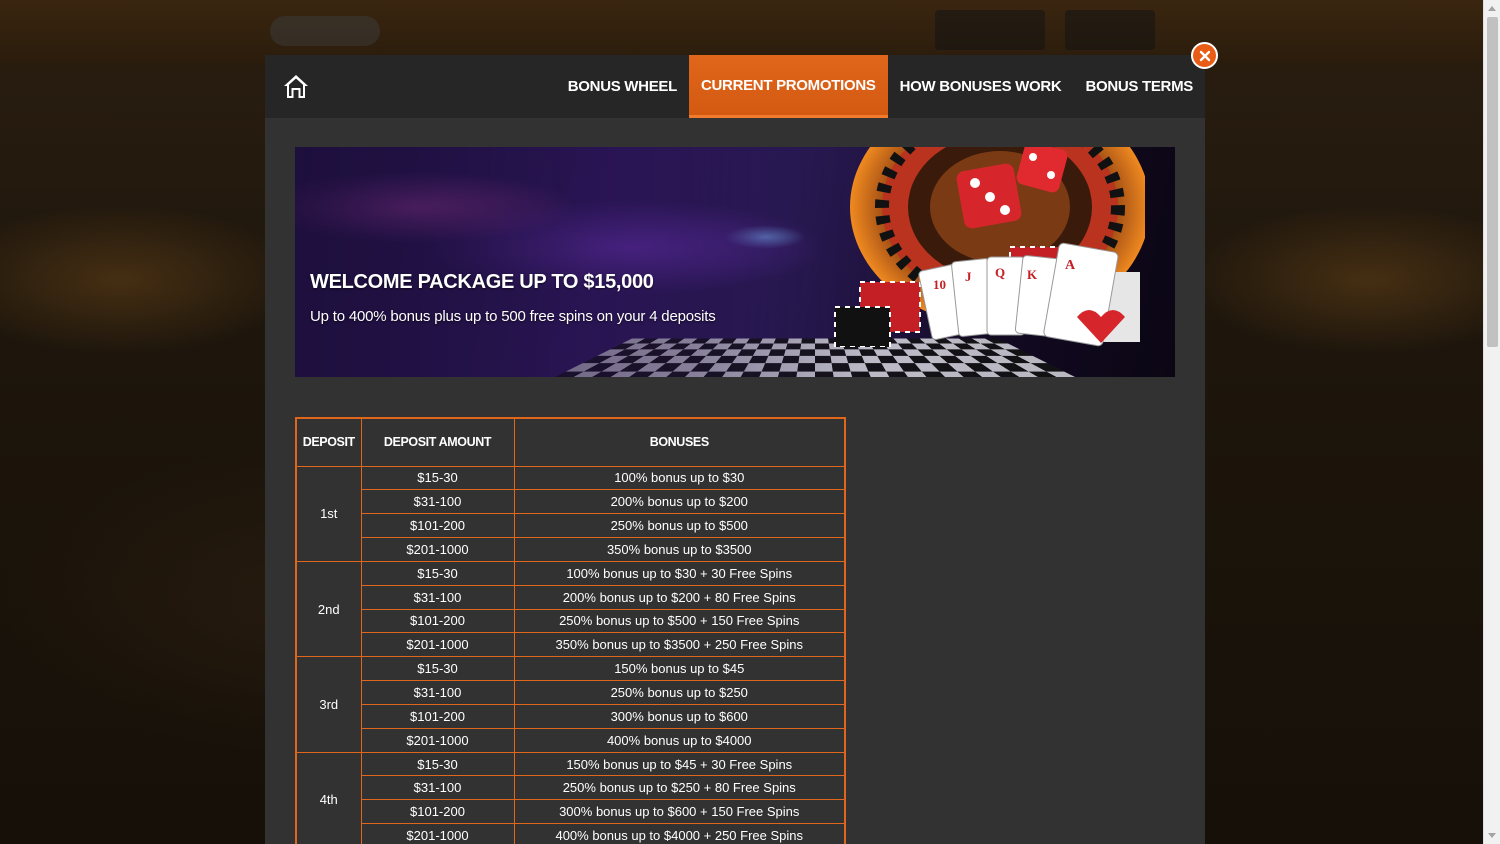  I want to click on bonus-cell: 400% bonus up to $4000 + 250 Free Spins, so click(679, 833).